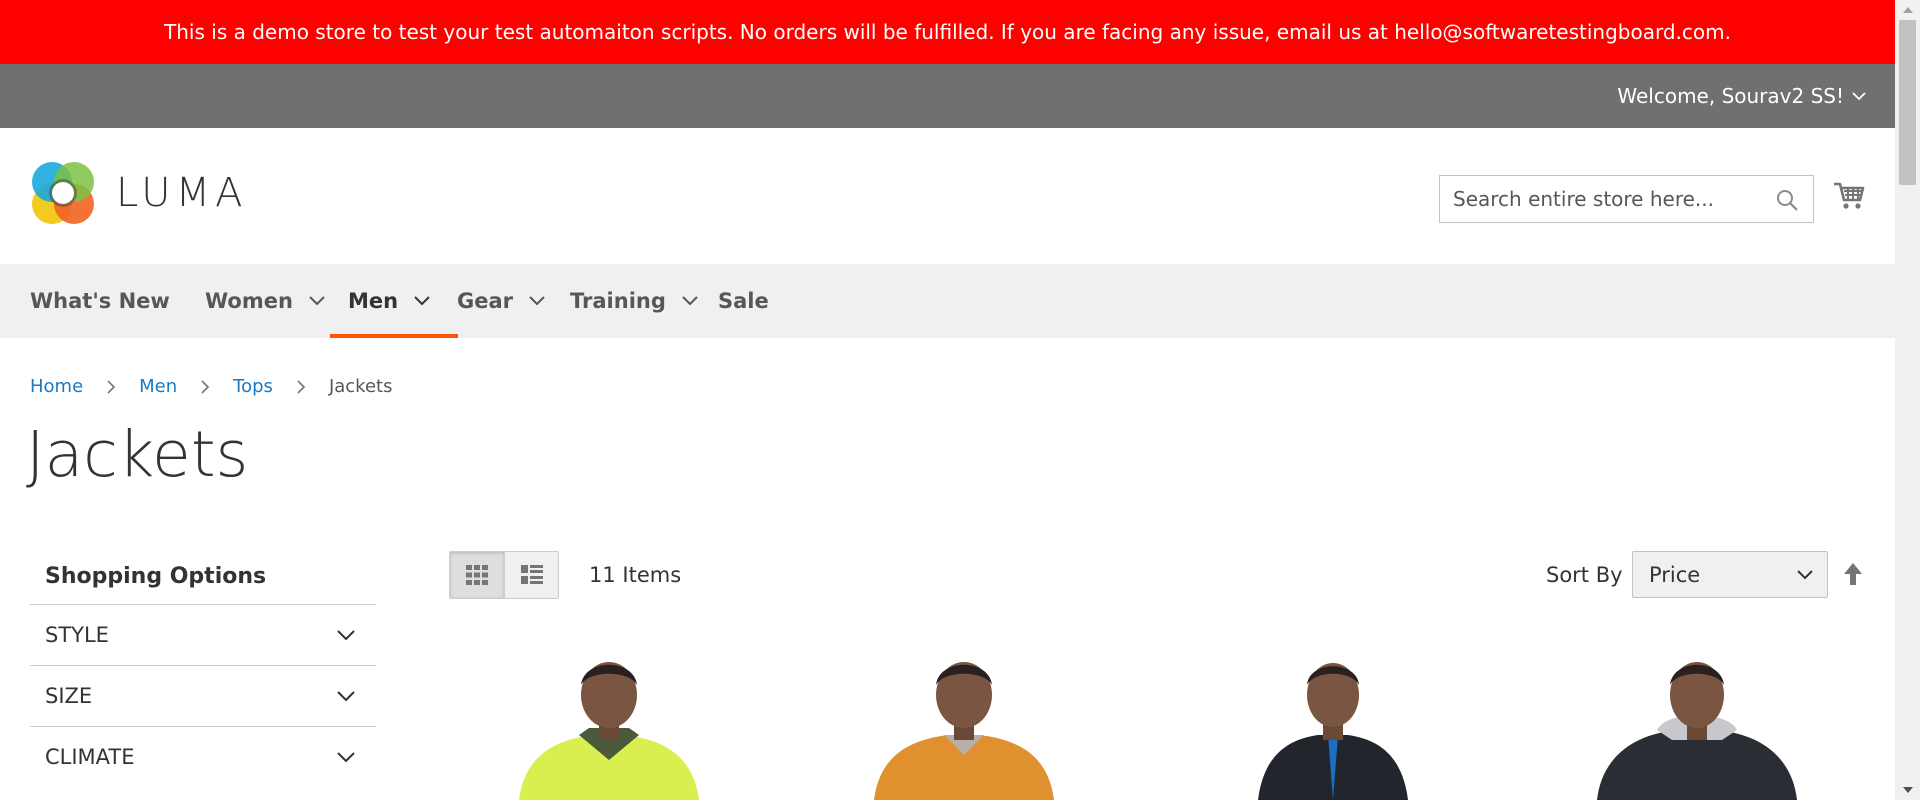  Describe the element at coordinates (635, 575) in the screenshot. I see `toolbar-item-count: 11 Items` at that location.